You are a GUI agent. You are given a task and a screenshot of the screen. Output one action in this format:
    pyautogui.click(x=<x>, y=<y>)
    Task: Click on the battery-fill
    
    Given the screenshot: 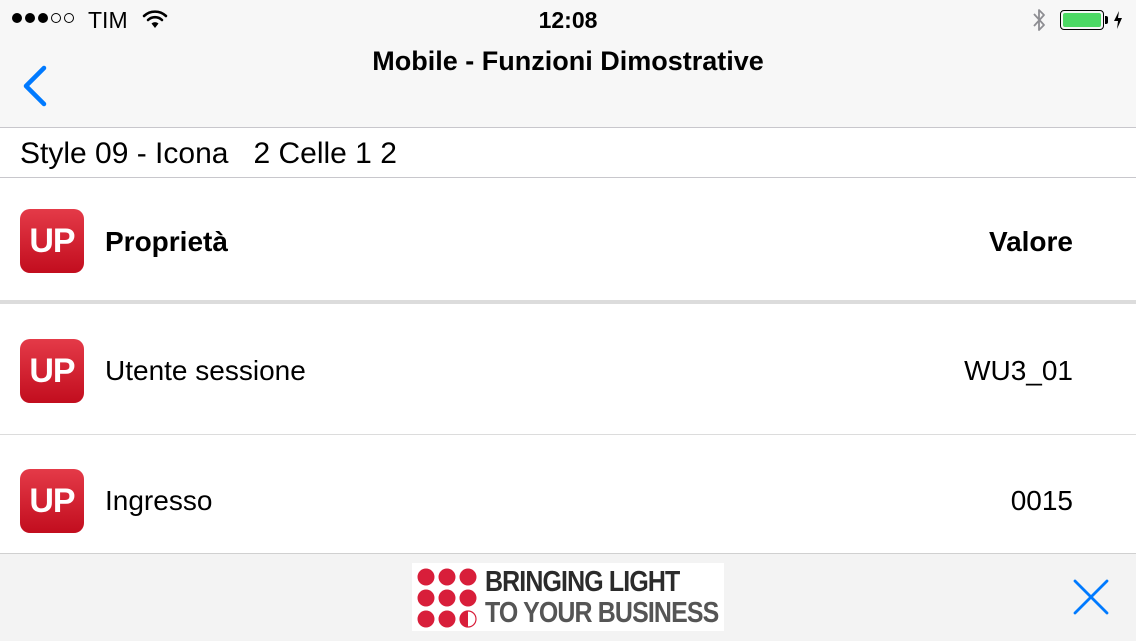 What is the action you would take?
    pyautogui.click(x=1082, y=20)
    